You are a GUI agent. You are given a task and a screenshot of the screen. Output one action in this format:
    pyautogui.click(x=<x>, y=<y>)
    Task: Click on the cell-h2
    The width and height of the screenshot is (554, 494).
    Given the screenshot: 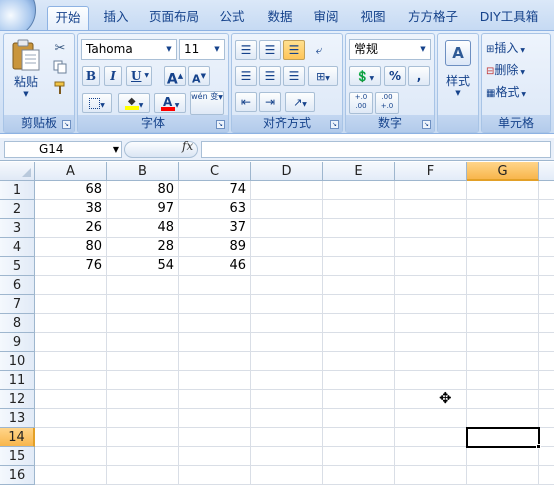 What is the action you would take?
    pyautogui.click(x=546, y=209)
    